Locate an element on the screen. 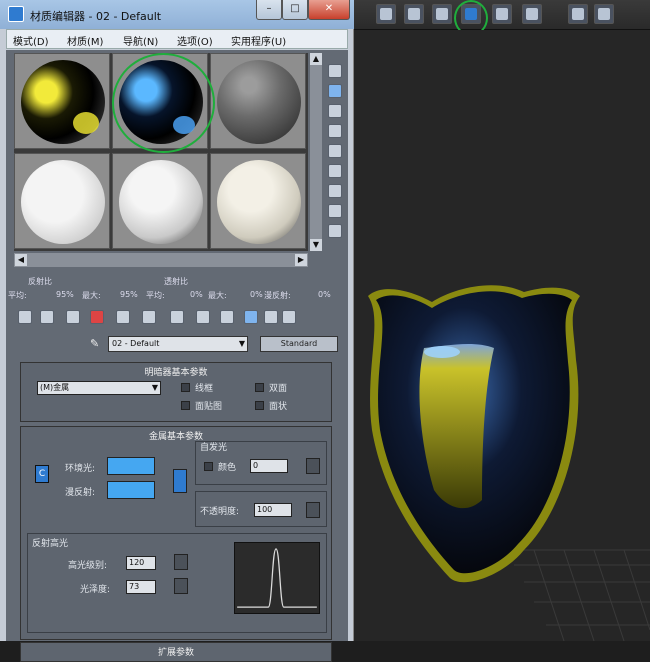 The height and width of the screenshot is (662, 650). material-type-button: Standard is located at coordinates (299, 344).